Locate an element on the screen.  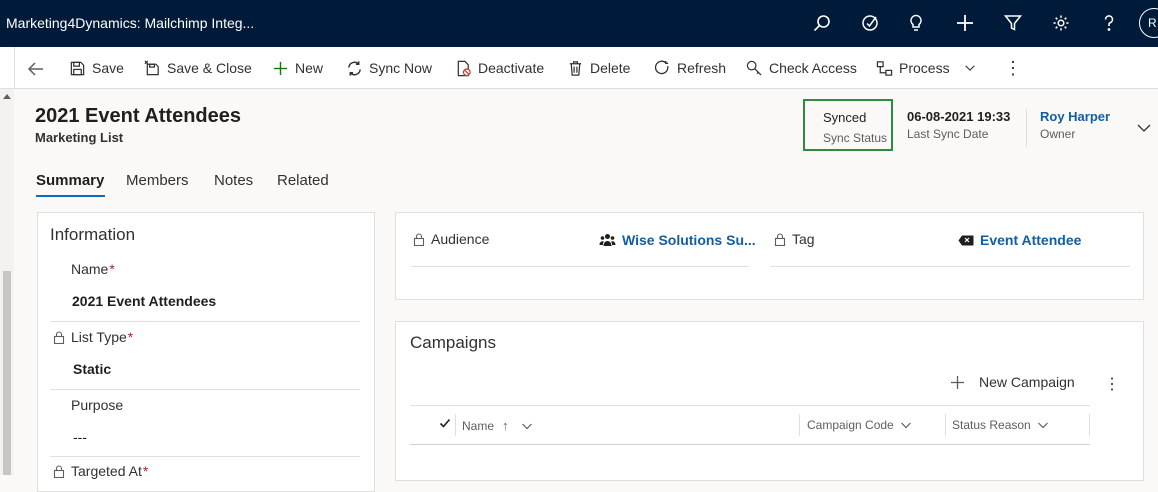
user-avatar: R is located at coordinates (1148, 23).